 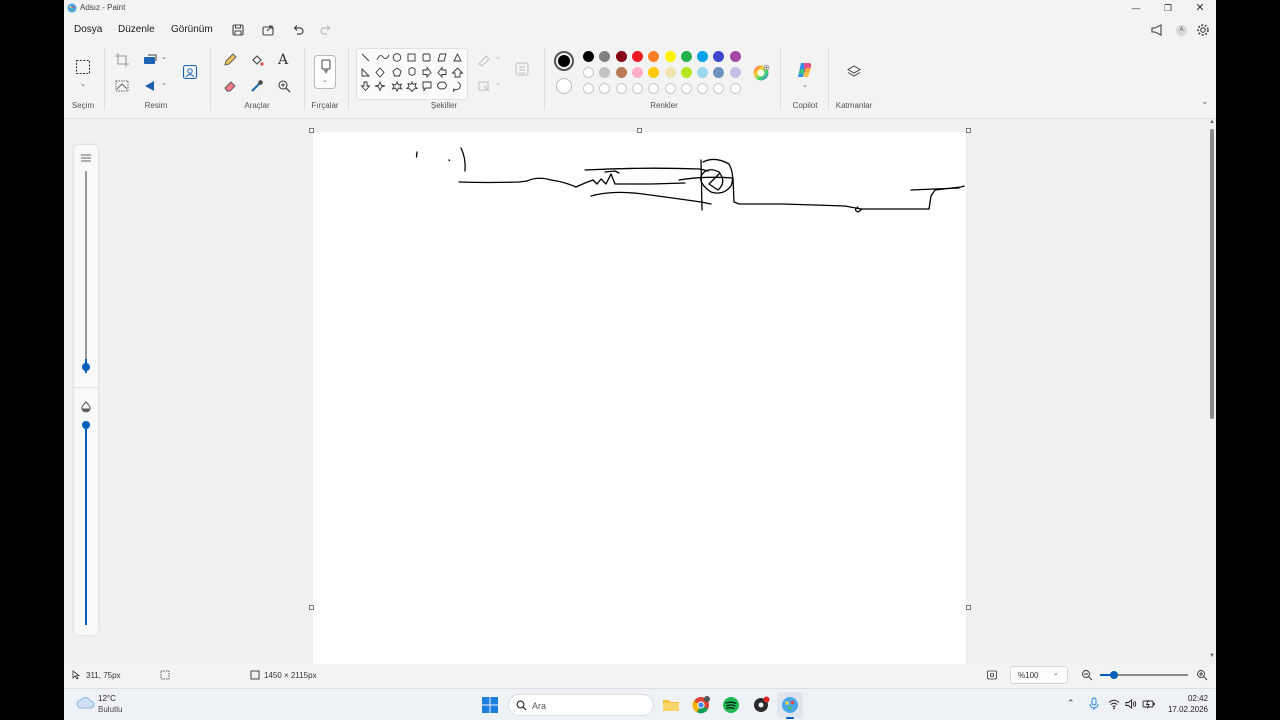 I want to click on clock-time: 02:42, so click(x=1195, y=698).